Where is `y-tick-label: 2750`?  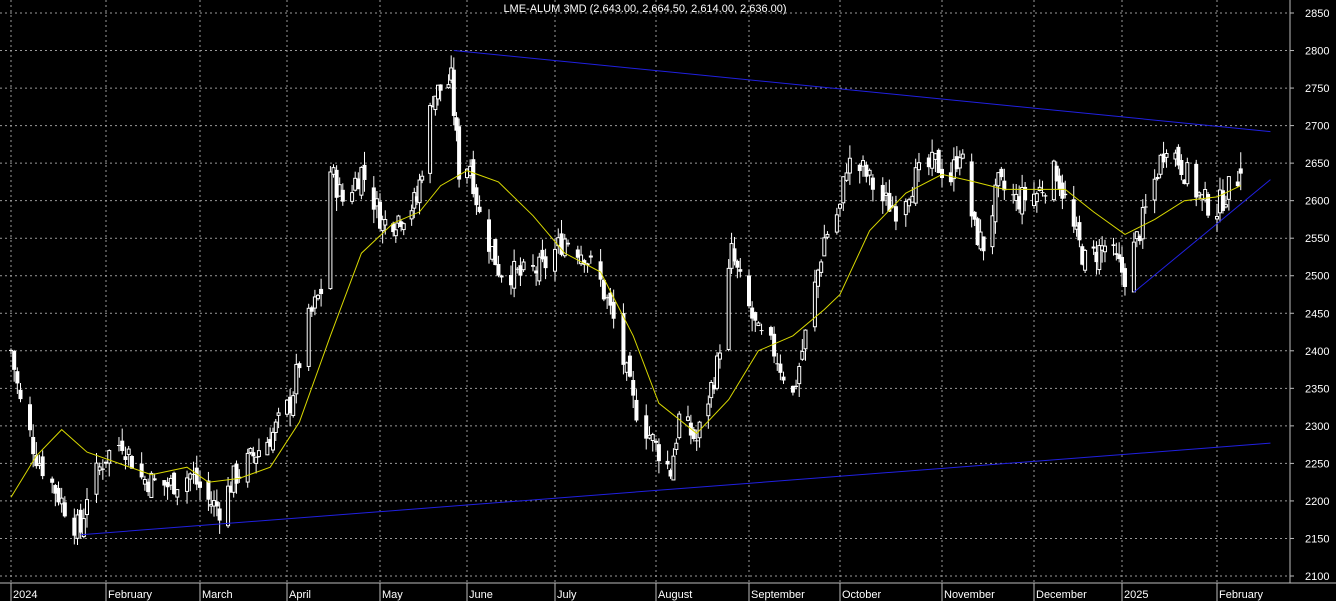 y-tick-label: 2750 is located at coordinates (1317, 89).